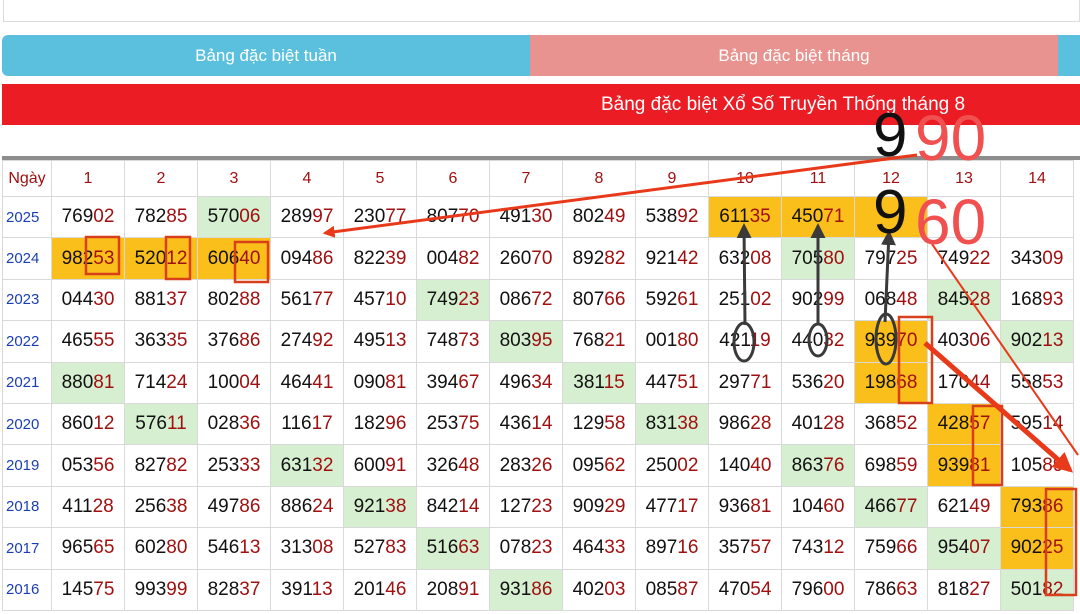 This screenshot has height=614, width=1080. I want to click on result-head-digits: 892, so click(588, 258).